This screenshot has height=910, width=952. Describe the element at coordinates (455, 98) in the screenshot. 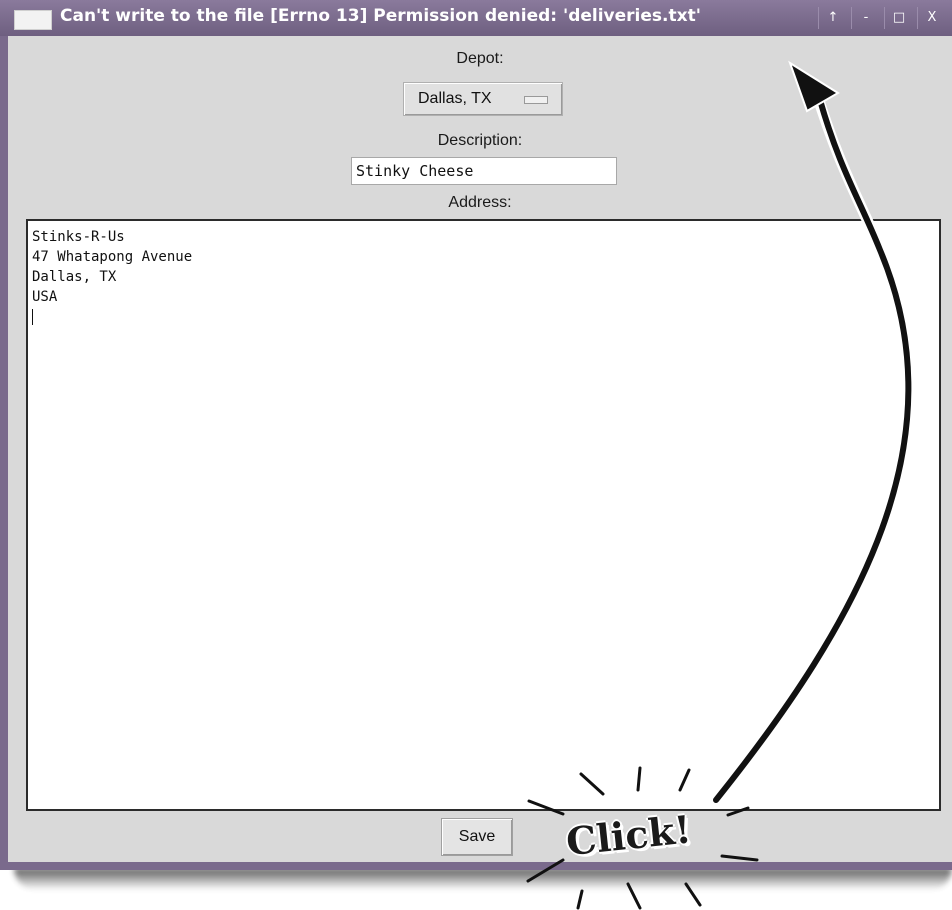

I see `depot-selected-value: Dallas, TX` at that location.